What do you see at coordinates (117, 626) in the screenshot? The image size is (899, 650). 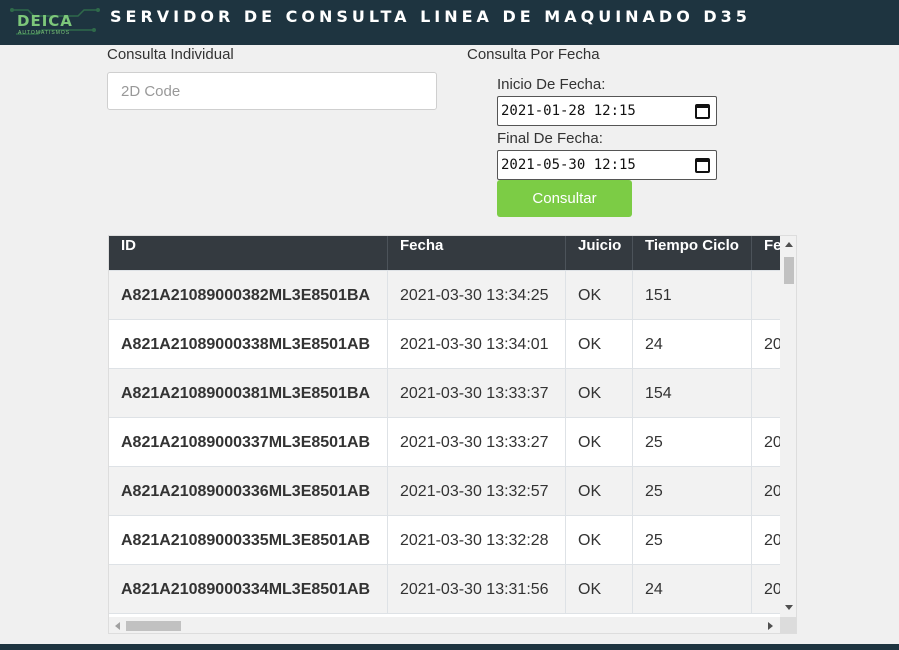 I see `chevron-left-icon` at bounding box center [117, 626].